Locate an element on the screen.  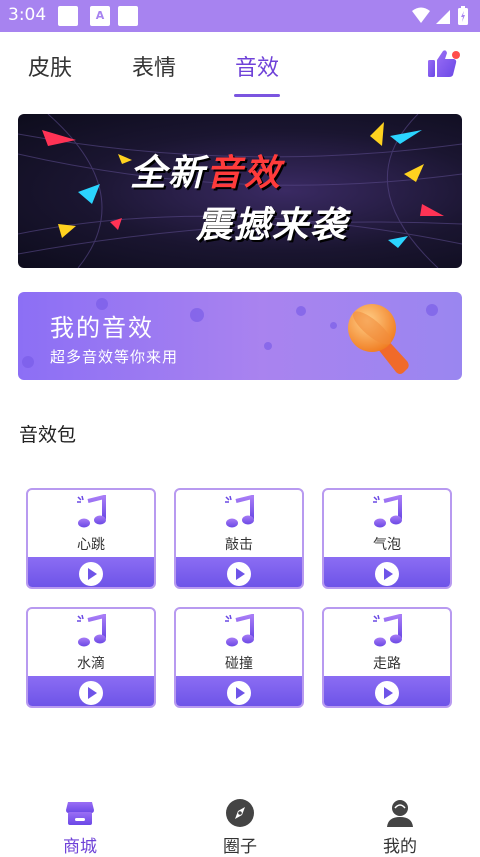
tab-skin: 皮肤 is located at coordinates (50, 66).